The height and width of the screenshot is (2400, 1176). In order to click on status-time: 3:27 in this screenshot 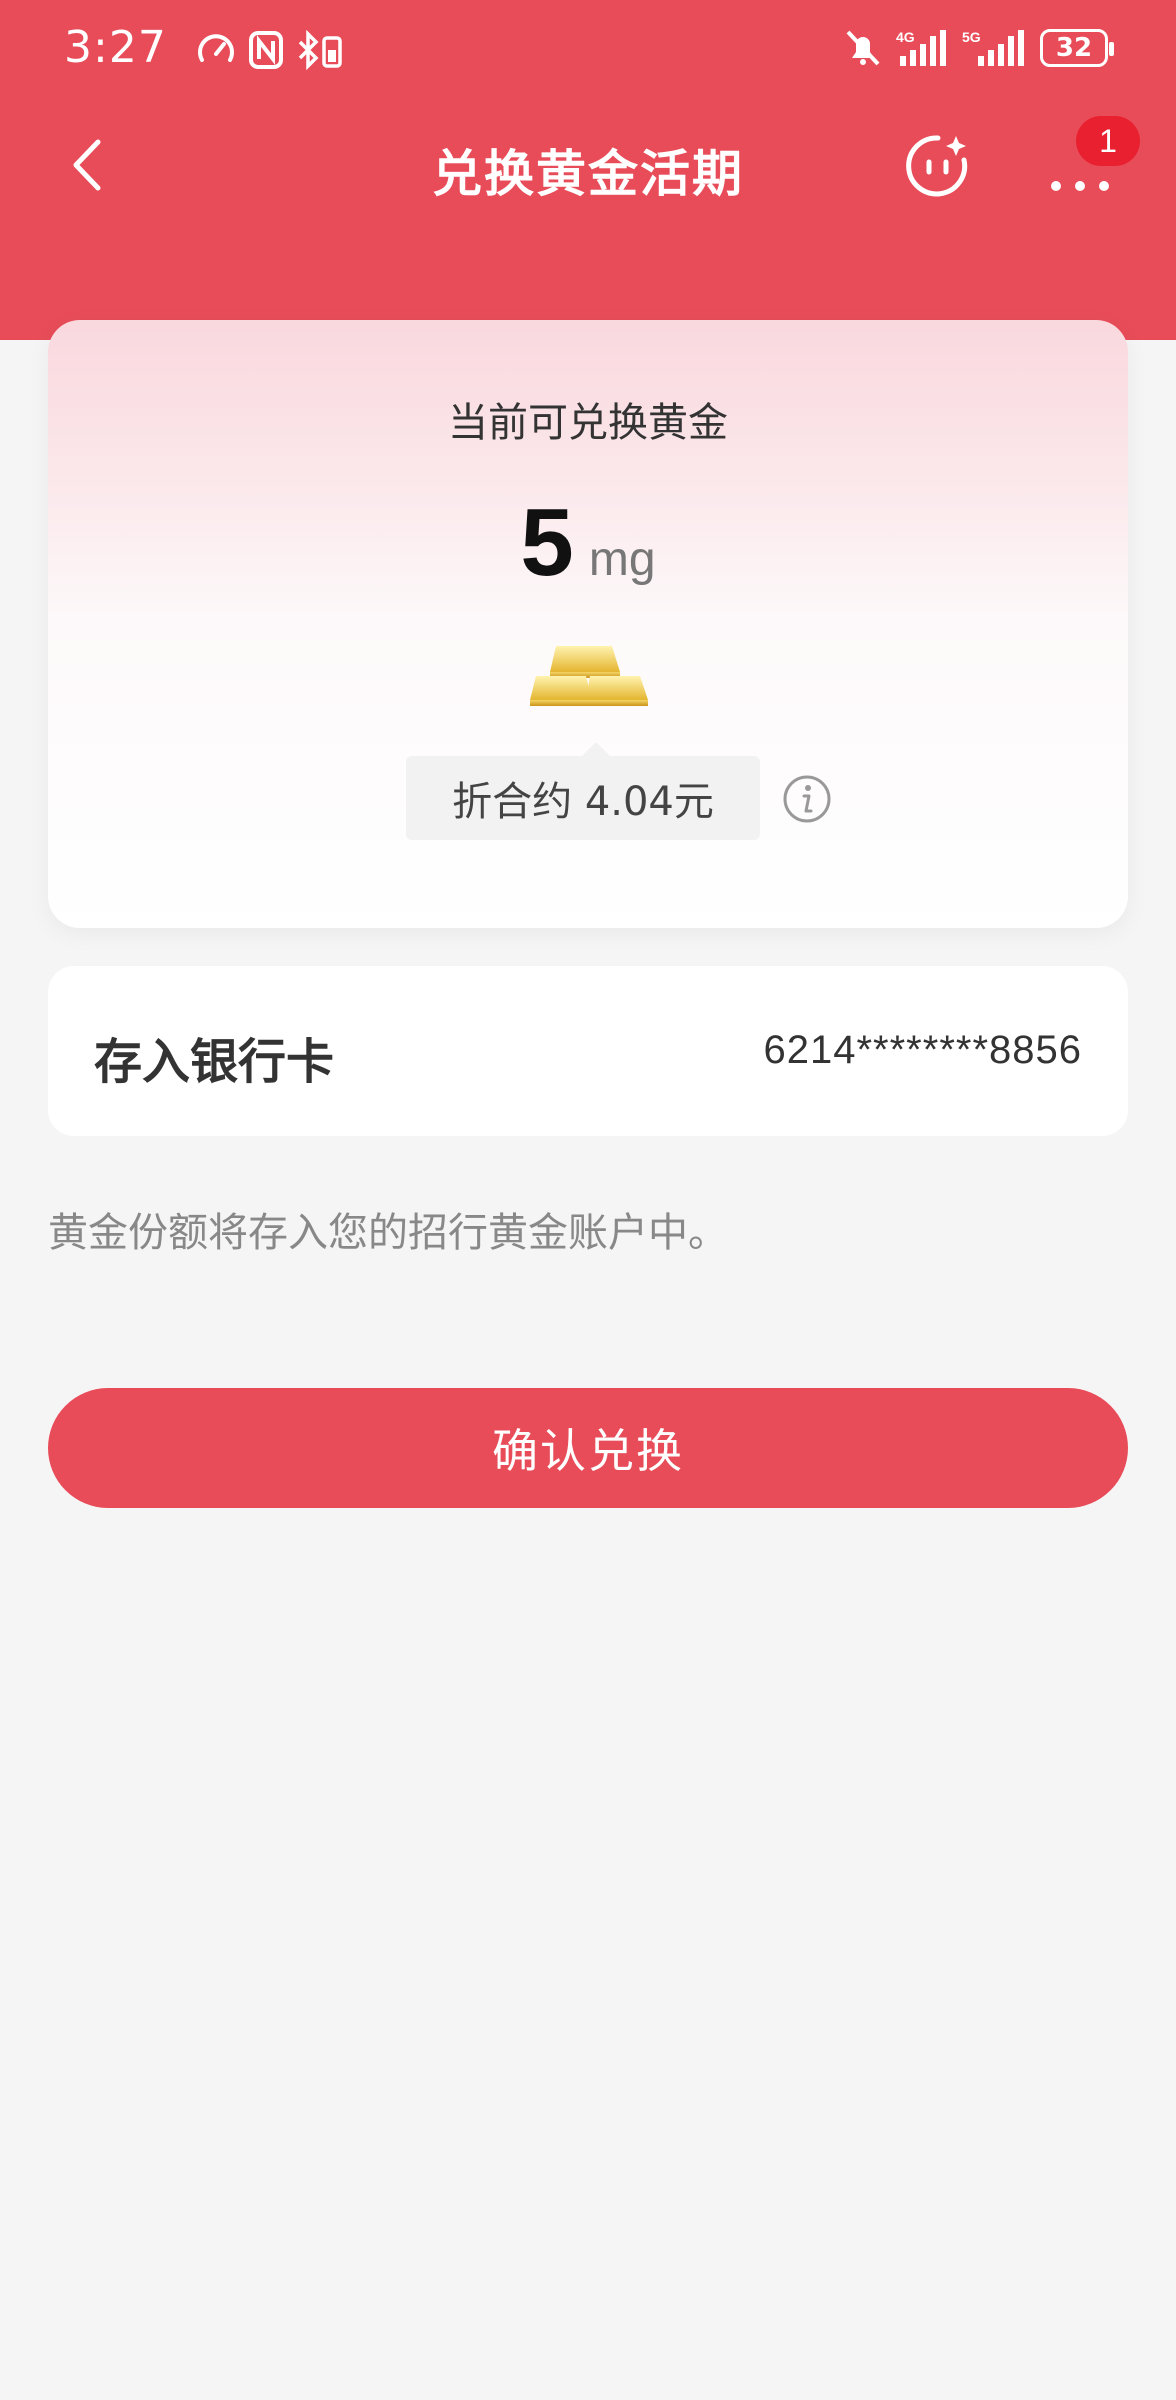, I will do `click(115, 47)`.